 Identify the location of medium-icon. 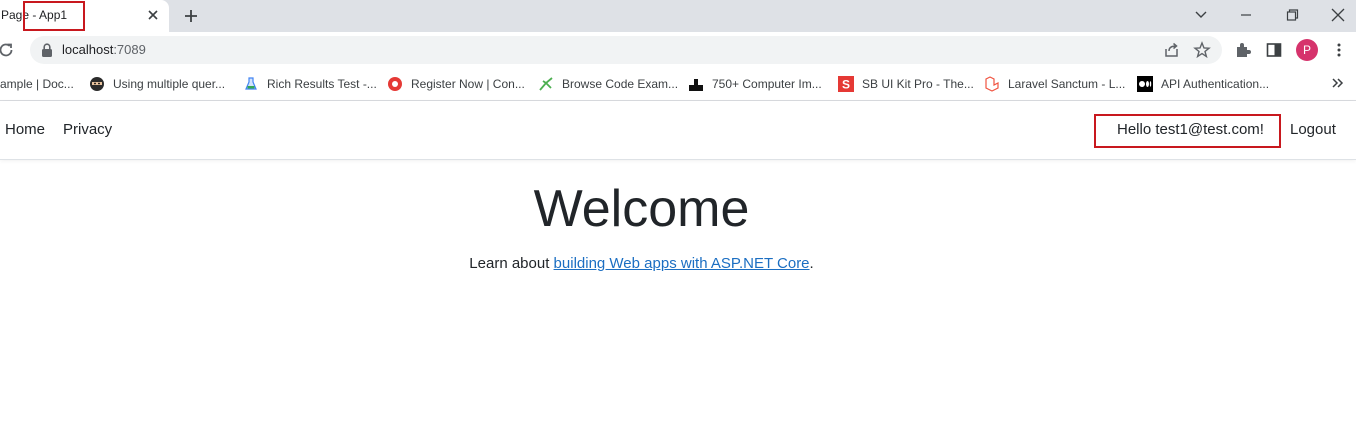
(1145, 84).